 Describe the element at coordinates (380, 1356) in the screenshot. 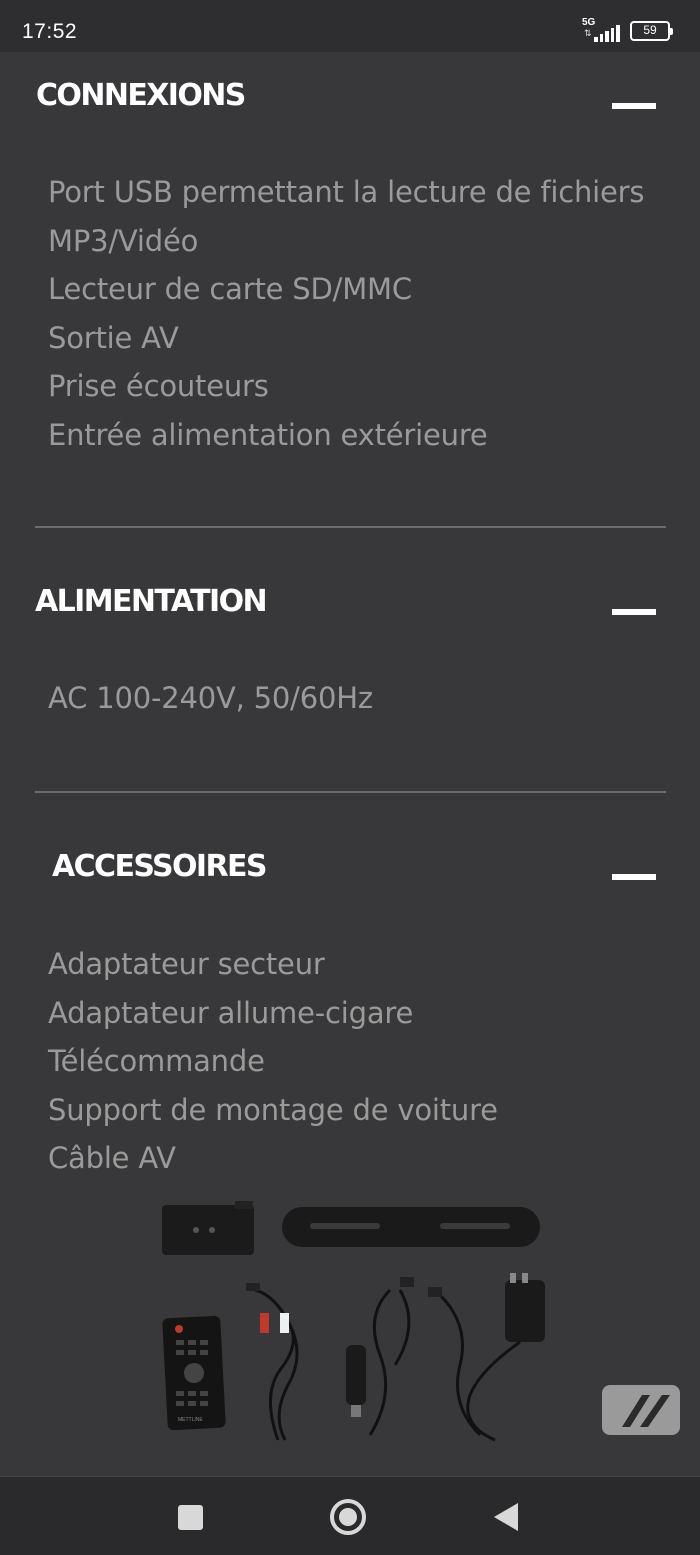

I see `car-adapter-image` at that location.